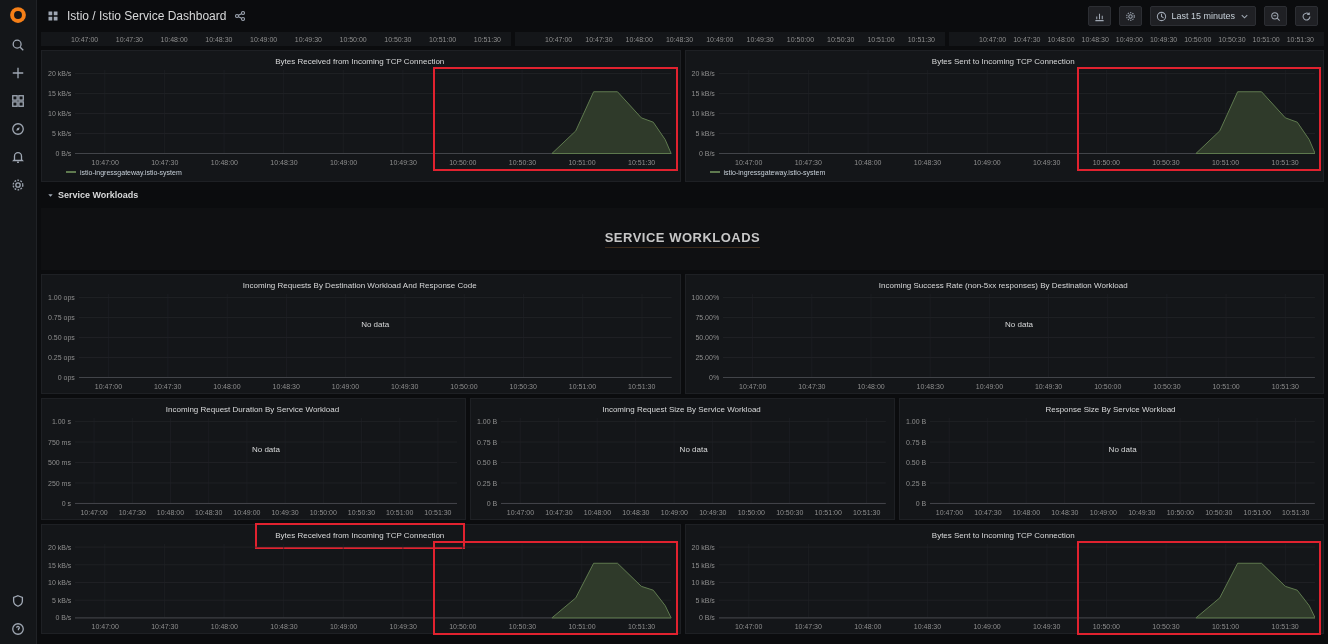  Describe the element at coordinates (1003, 285) in the screenshot. I see `panel-title: Incoming Success Rate (non-5xx responses) By Destination Workload` at that location.